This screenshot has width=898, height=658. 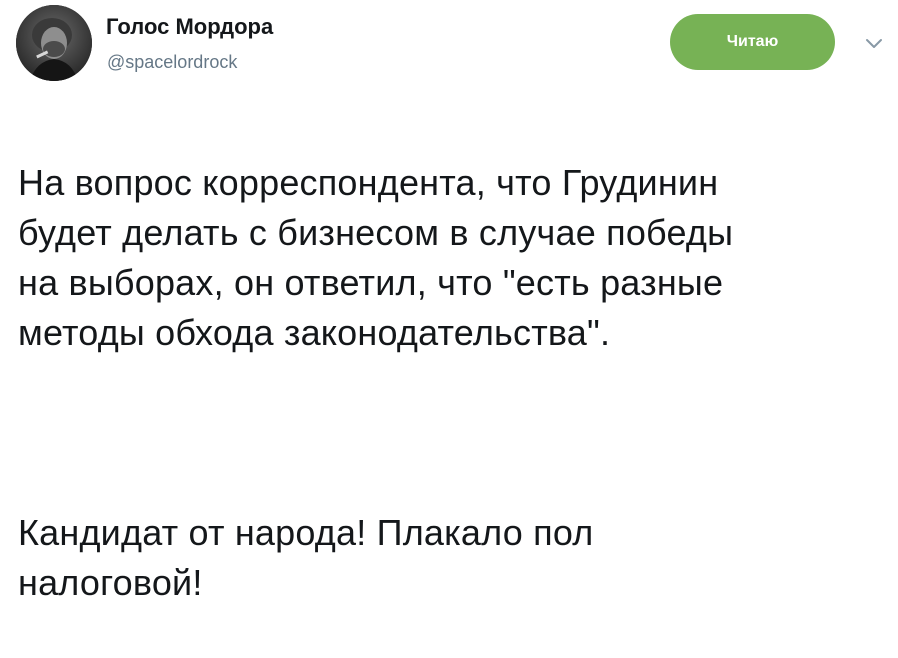 What do you see at coordinates (172, 62) in the screenshot?
I see `user-handle: @spacelordrock` at bounding box center [172, 62].